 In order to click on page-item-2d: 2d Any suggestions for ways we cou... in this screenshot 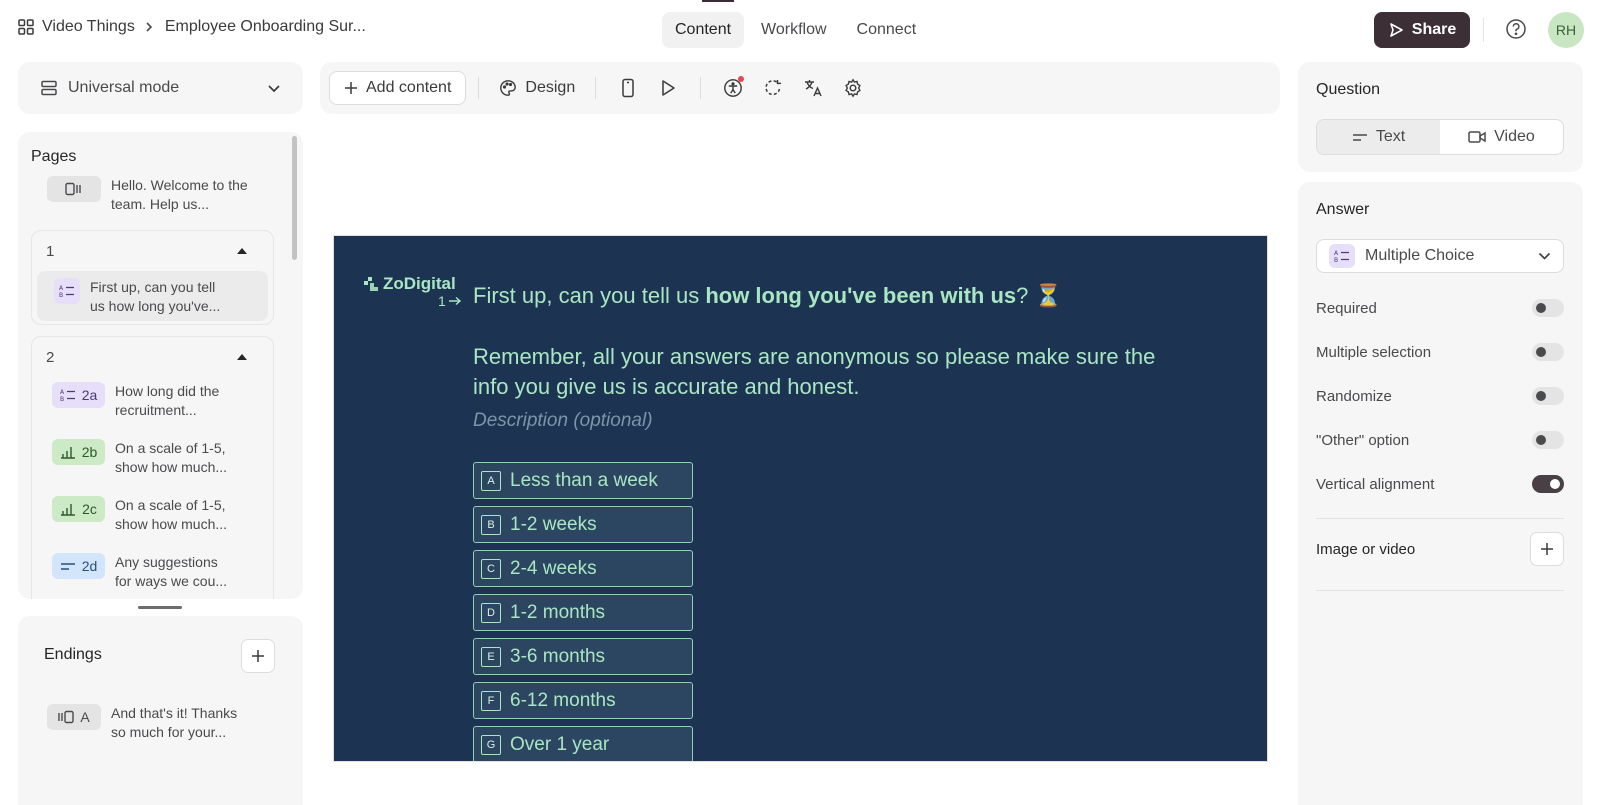, I will do `click(143, 572)`.